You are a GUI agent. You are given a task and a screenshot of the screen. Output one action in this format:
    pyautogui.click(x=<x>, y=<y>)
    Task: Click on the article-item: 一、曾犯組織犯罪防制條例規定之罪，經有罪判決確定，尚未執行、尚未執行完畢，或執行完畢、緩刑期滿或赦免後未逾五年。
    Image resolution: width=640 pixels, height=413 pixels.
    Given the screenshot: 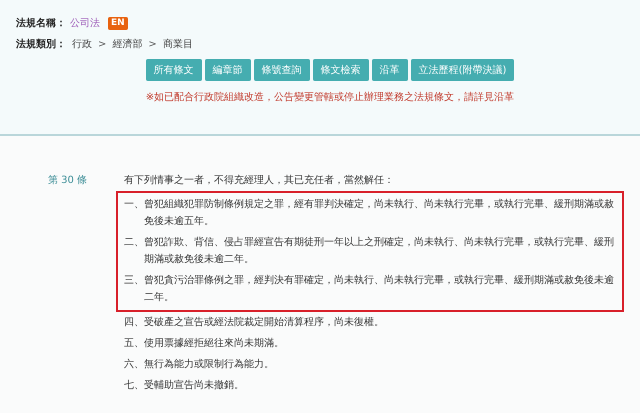 What is the action you would take?
    pyautogui.click(x=369, y=213)
    